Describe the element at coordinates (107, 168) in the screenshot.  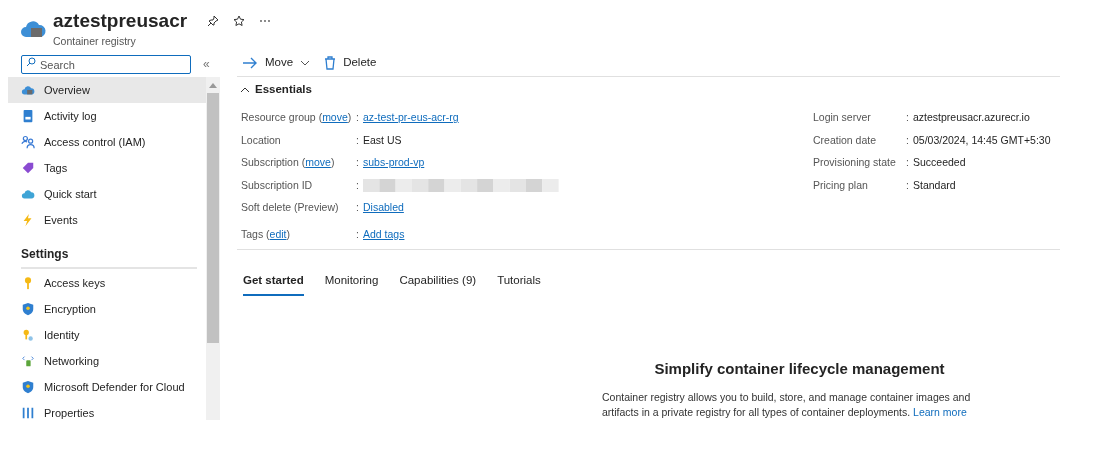
I see `sidebar-item: Tags` at that location.